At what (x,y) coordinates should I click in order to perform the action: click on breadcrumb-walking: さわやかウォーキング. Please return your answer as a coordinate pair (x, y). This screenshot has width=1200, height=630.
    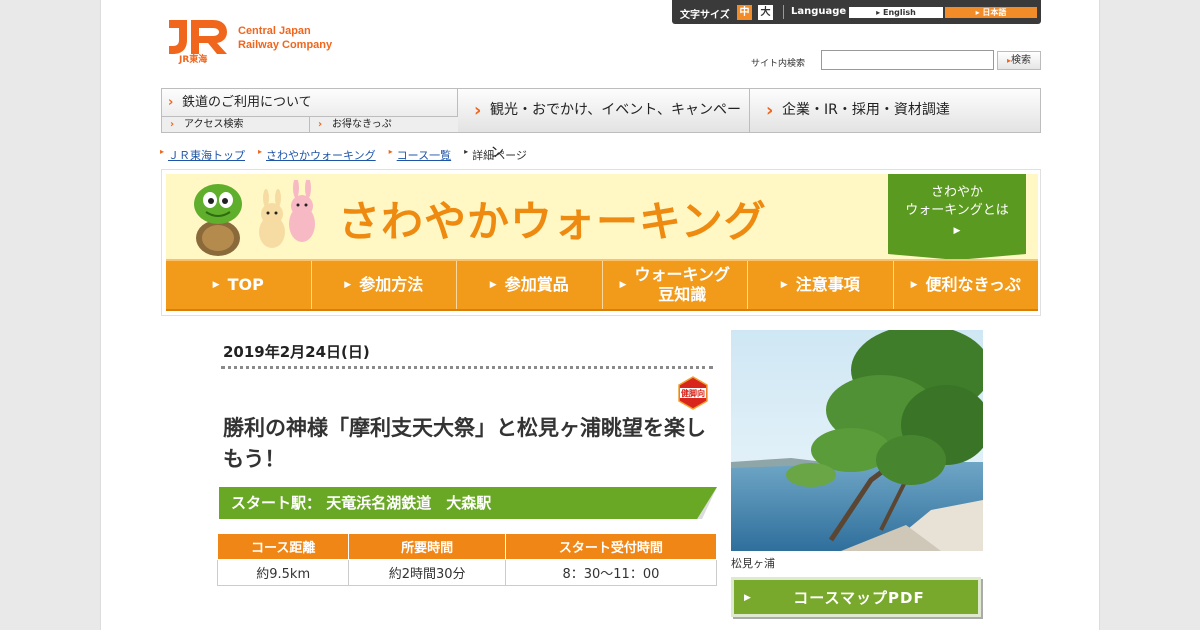
    Looking at the image, I should click on (317, 155).